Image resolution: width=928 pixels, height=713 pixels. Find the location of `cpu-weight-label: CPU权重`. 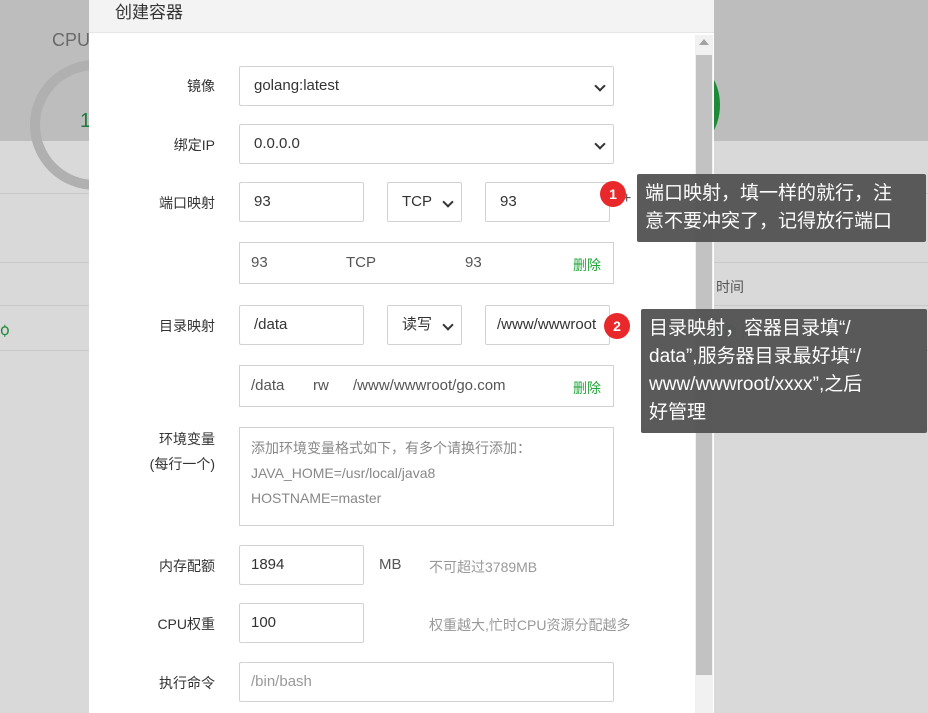

cpu-weight-label: CPU权重 is located at coordinates (186, 624).